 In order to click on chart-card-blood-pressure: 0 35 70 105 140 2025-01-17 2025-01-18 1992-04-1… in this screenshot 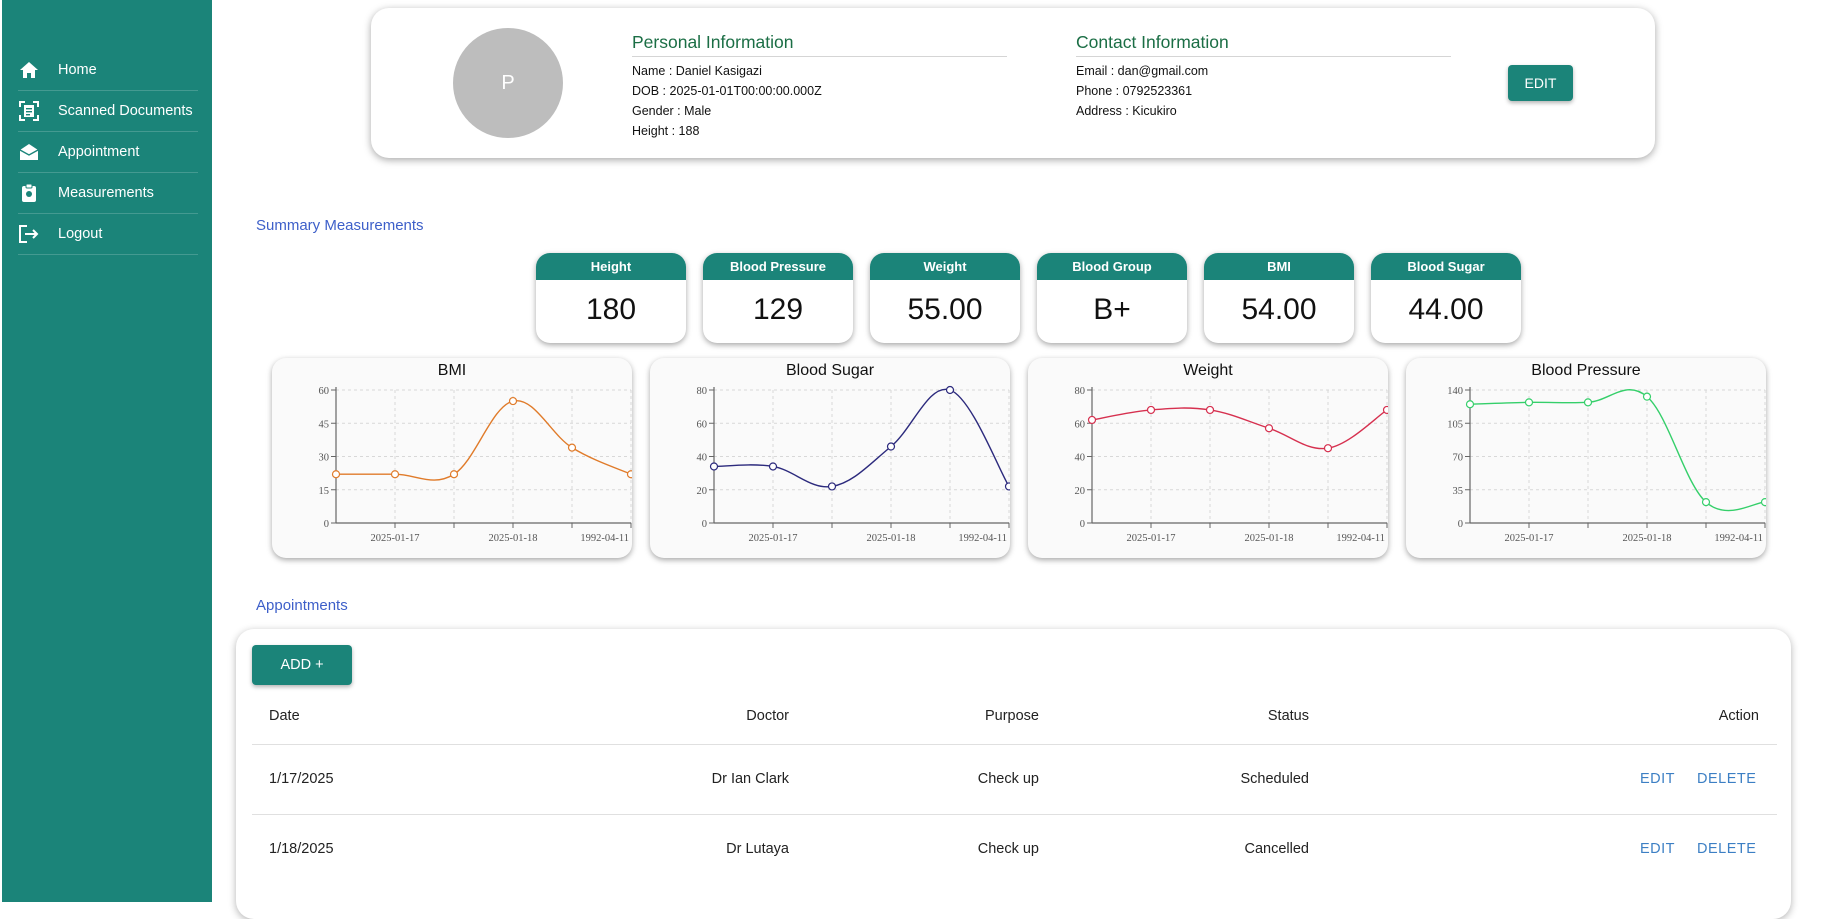, I will do `click(1586, 458)`.